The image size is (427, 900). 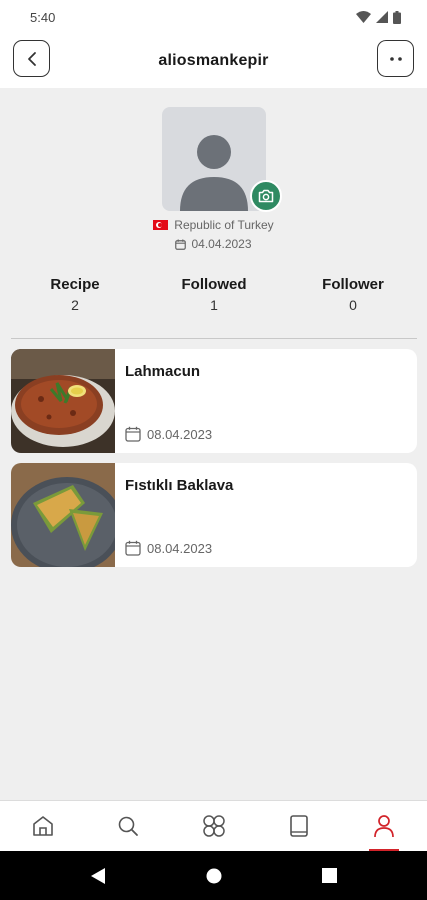 I want to click on stat-followed: Followed 1, so click(x=214, y=294).